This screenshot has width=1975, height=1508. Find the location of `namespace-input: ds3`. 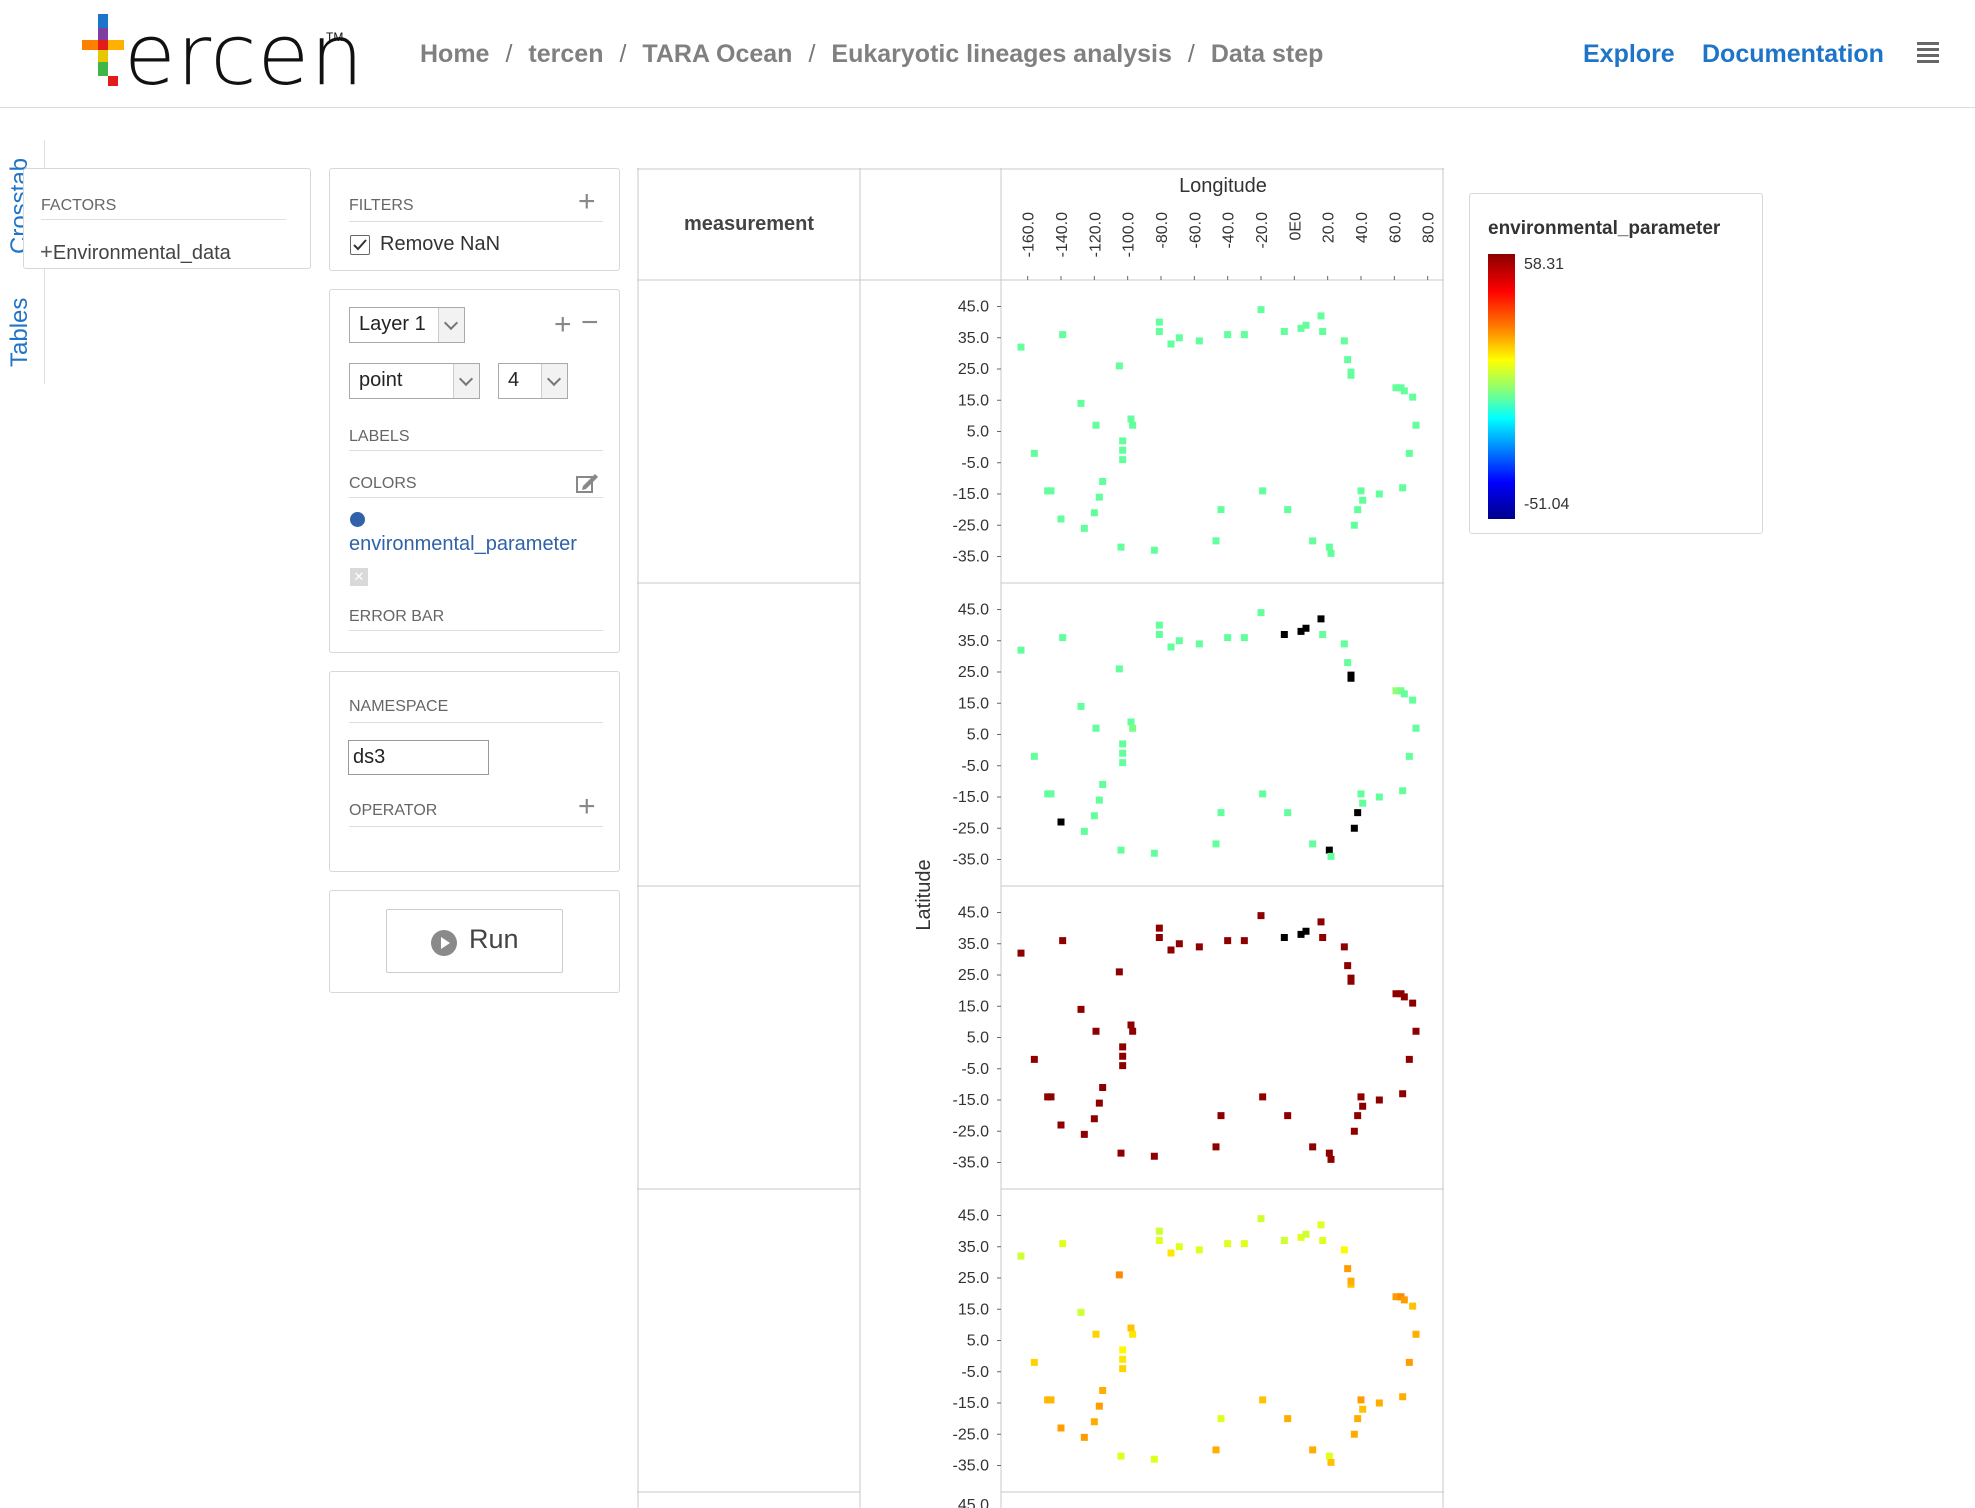

namespace-input: ds3 is located at coordinates (418, 757).